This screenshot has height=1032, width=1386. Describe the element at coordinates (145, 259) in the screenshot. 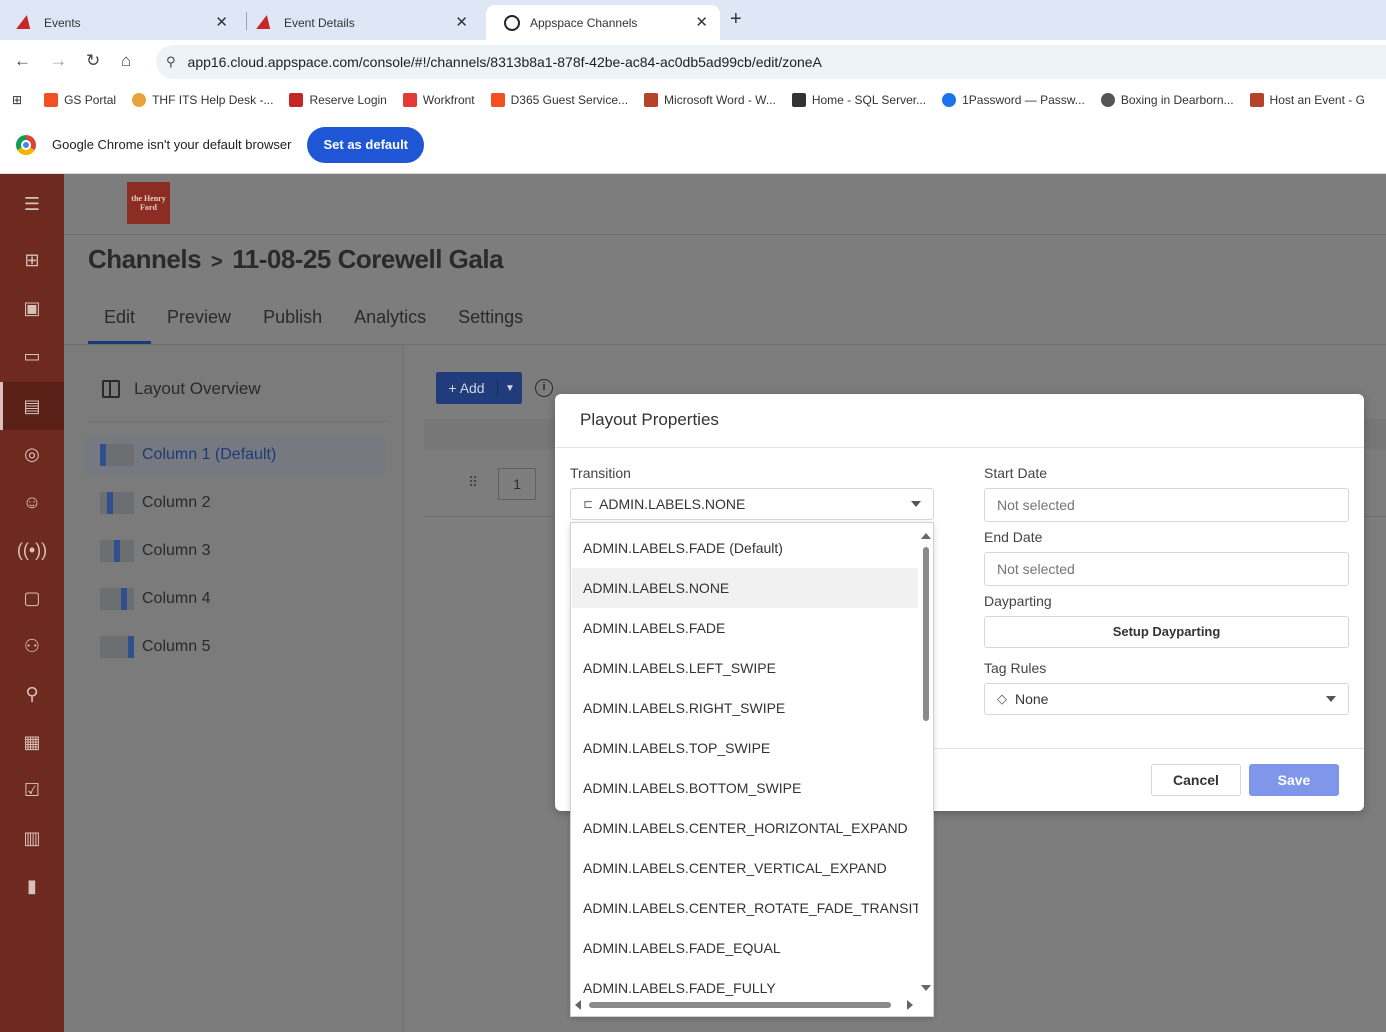

I see `breadcrumb-parent: Channels` at that location.